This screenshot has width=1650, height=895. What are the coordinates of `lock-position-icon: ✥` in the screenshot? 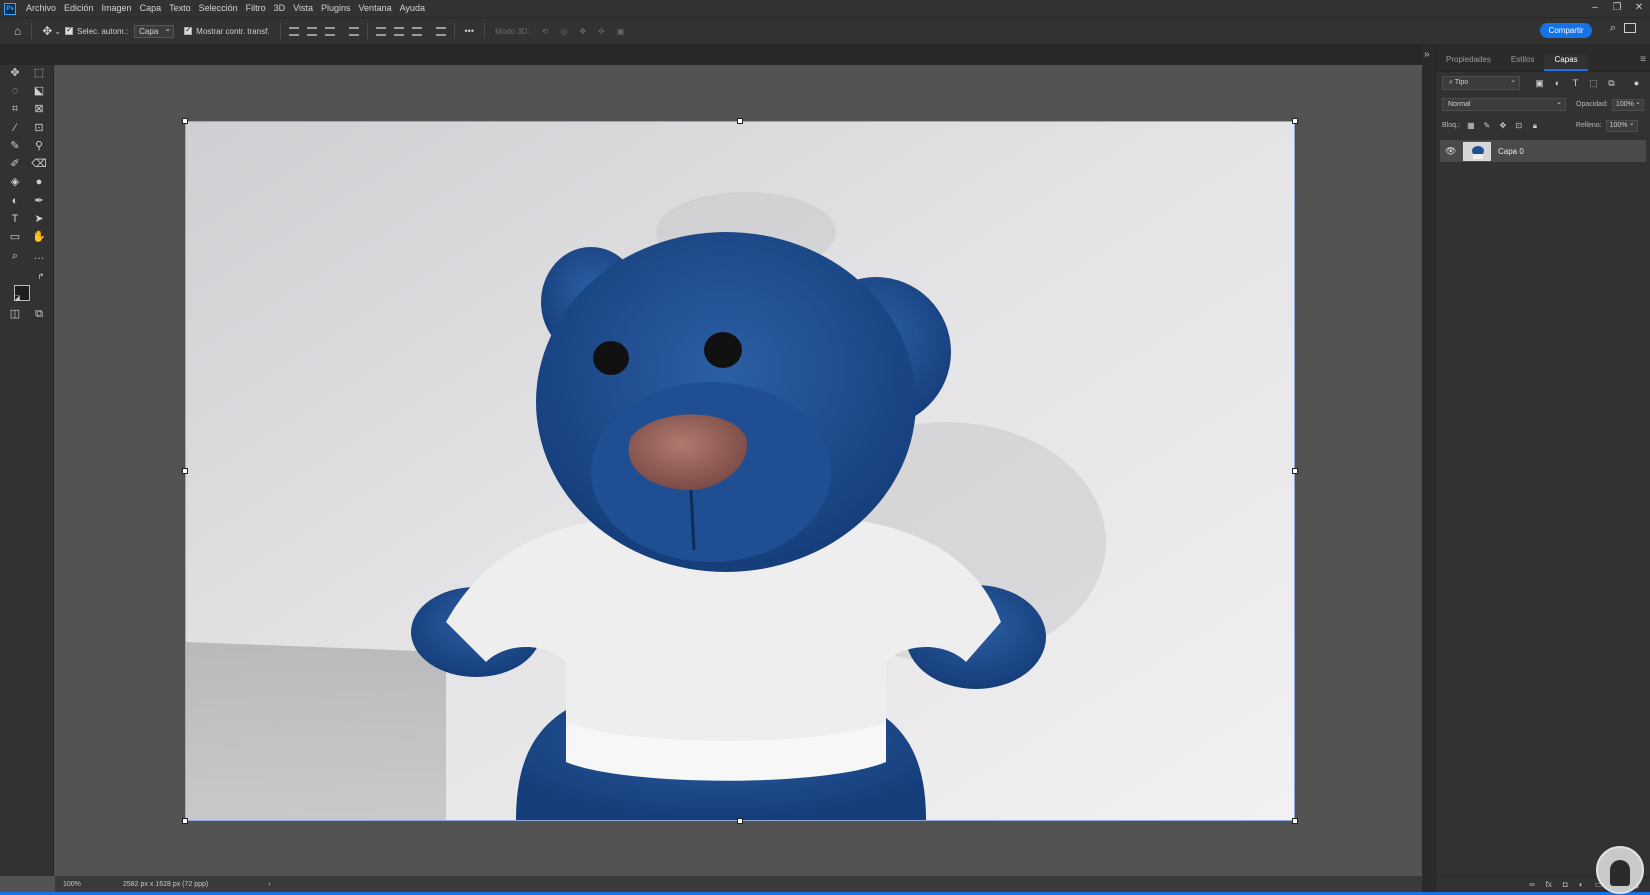 It's located at (1503, 126).